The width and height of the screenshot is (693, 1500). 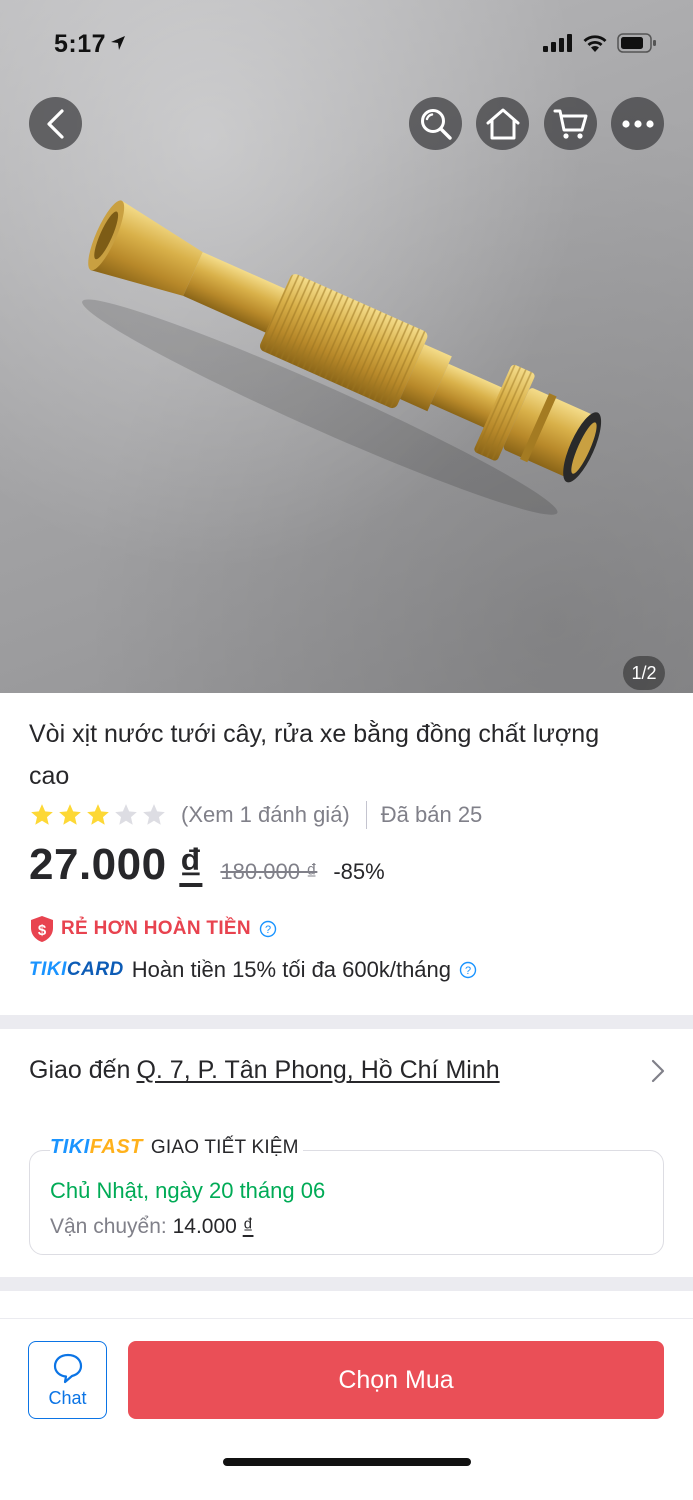 I want to click on status-time: 5:17, so click(x=90, y=44).